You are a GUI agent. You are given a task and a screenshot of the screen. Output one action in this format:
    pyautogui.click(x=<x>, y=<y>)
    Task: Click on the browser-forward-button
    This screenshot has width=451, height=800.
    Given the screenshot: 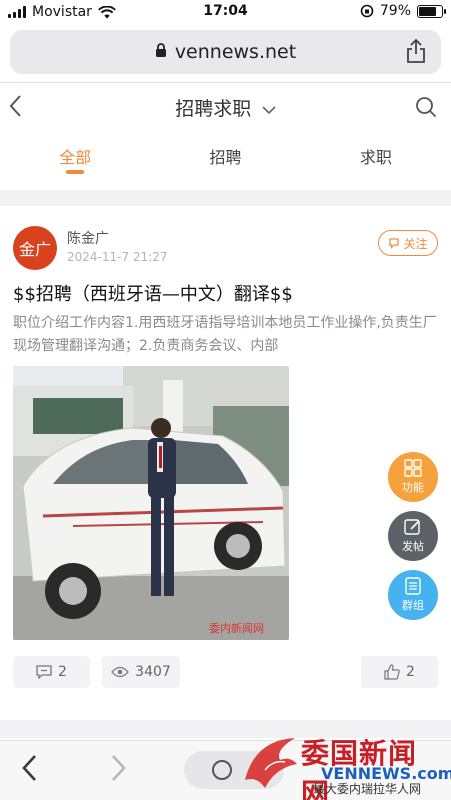 What is the action you would take?
    pyautogui.click(x=119, y=770)
    